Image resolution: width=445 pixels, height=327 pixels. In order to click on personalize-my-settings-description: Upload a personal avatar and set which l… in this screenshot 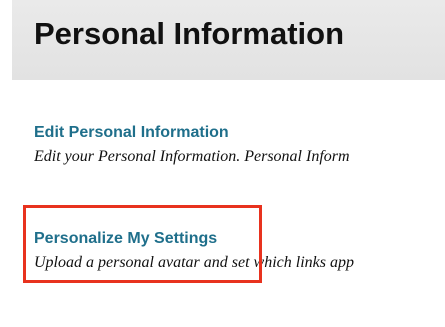, I will do `click(194, 262)`.